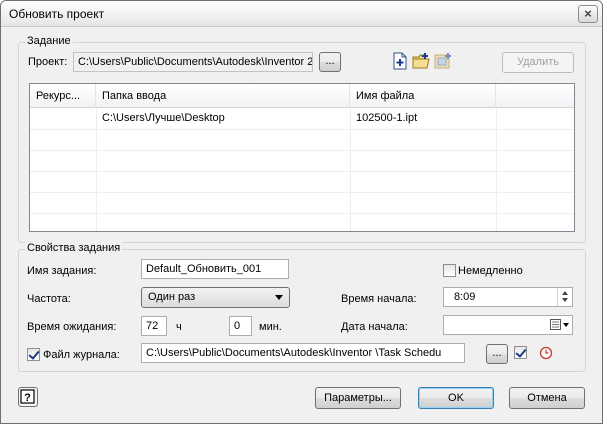  Describe the element at coordinates (508, 297) in the screenshot. I see `start-time-input: 8:09` at that location.